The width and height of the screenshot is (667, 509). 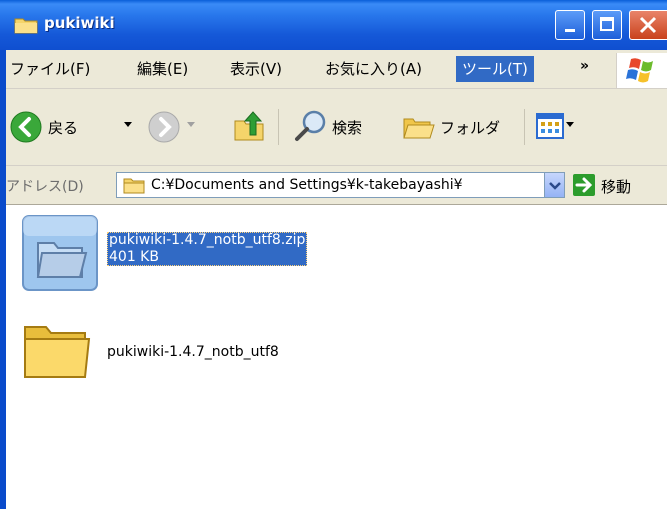 I want to click on search-icon, so click(x=310, y=125).